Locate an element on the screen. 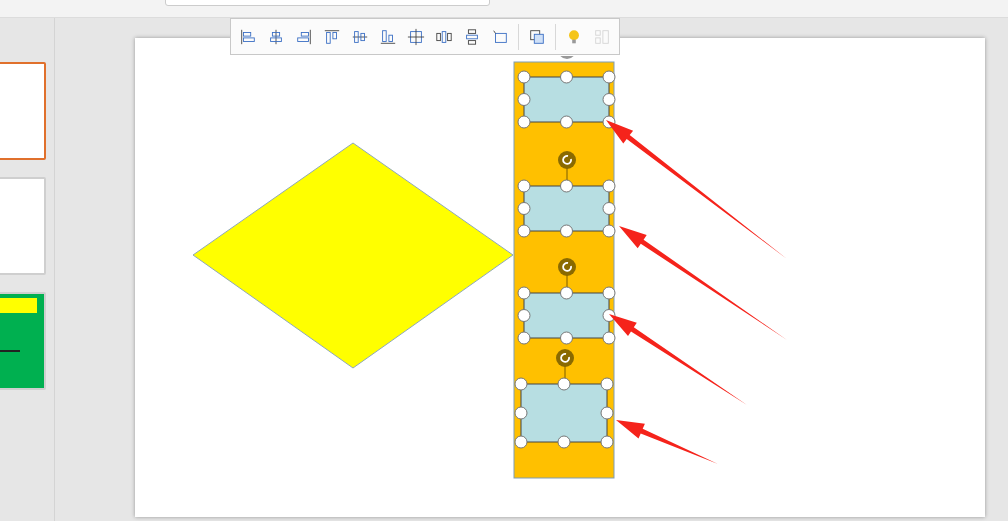 This screenshot has height=521, width=1008. text-lines-drawing is located at coordinates (10, 351).